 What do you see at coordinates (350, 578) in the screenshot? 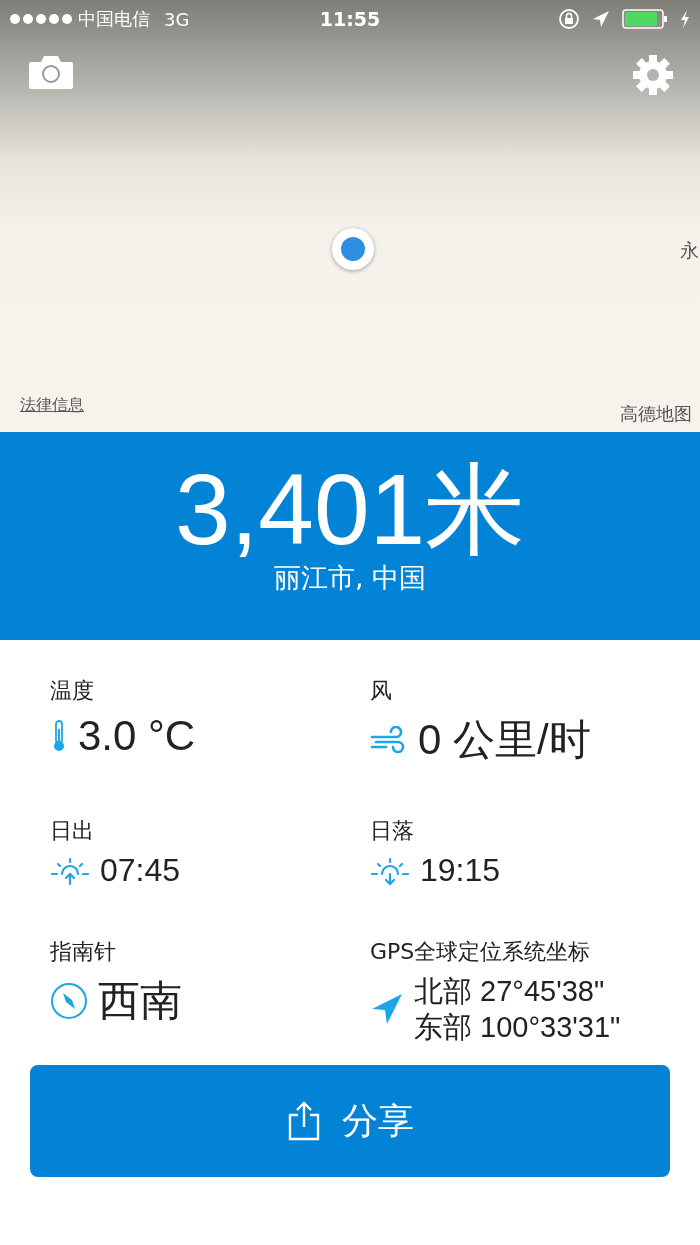
I see `location-name: 丽江市, 中国` at bounding box center [350, 578].